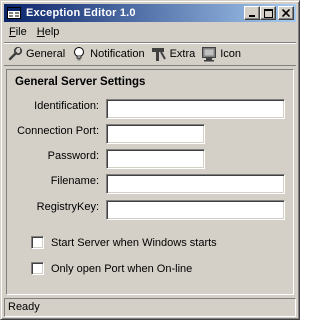 The image size is (320, 320). Describe the element at coordinates (252, 16) in the screenshot. I see `minimize-icon` at that location.